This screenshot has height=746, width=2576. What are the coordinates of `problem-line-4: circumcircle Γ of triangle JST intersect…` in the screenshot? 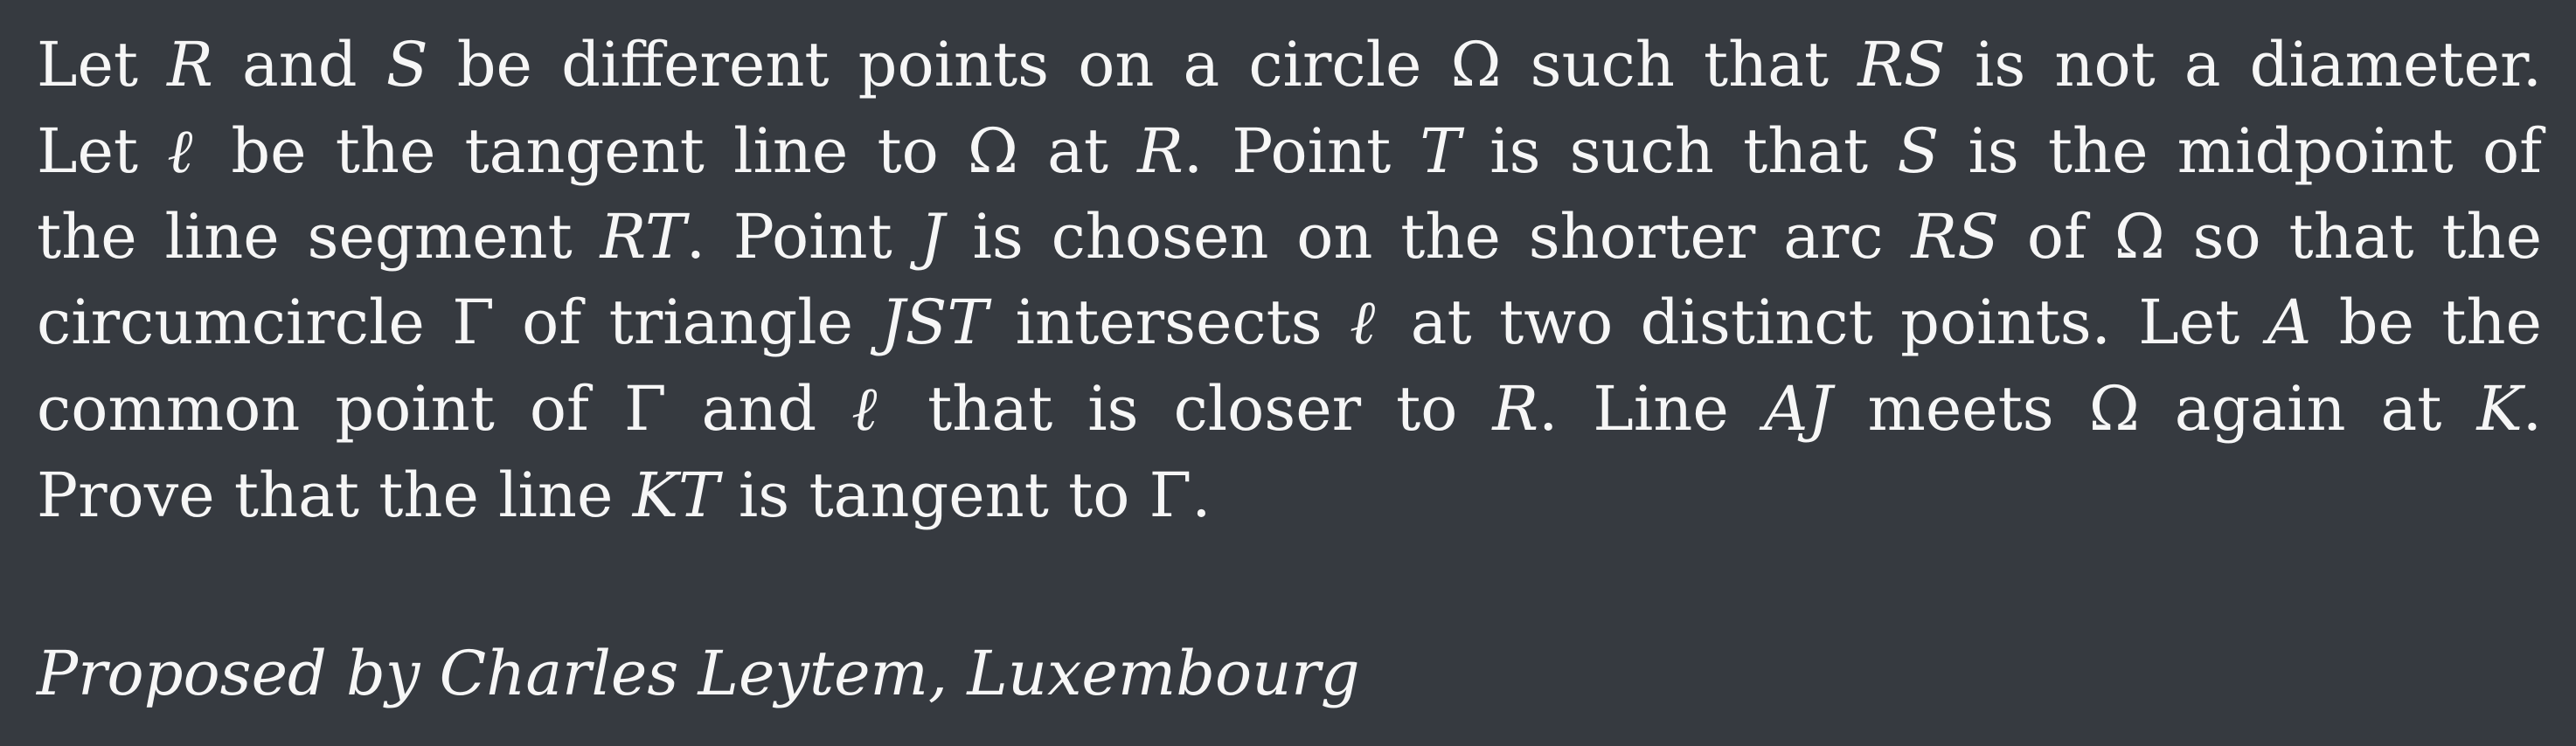 It's located at (1290, 322).